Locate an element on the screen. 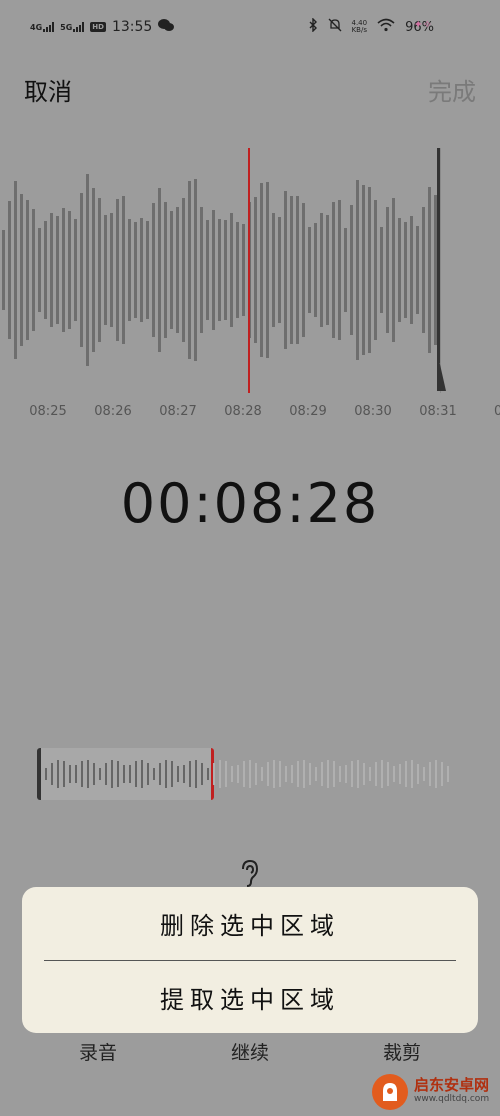  extract-selection-button: 提取选中区域 is located at coordinates (250, 997).